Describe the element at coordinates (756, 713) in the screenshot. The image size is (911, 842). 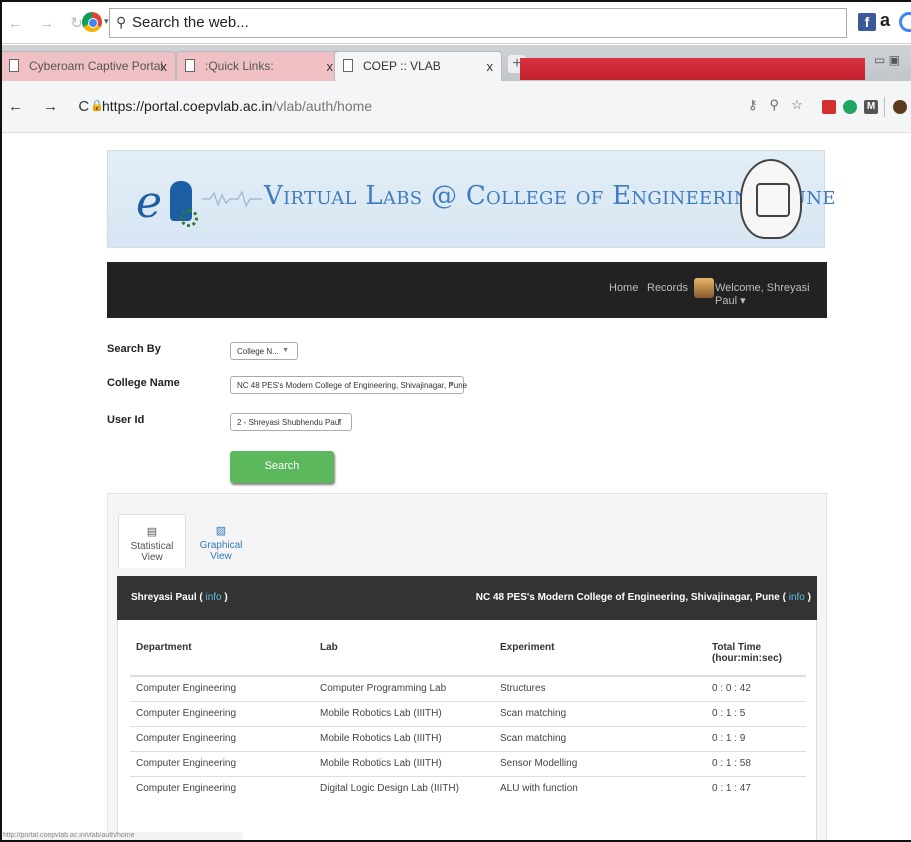
I see `cell-total-time: 0 : 1 : 5` at that location.